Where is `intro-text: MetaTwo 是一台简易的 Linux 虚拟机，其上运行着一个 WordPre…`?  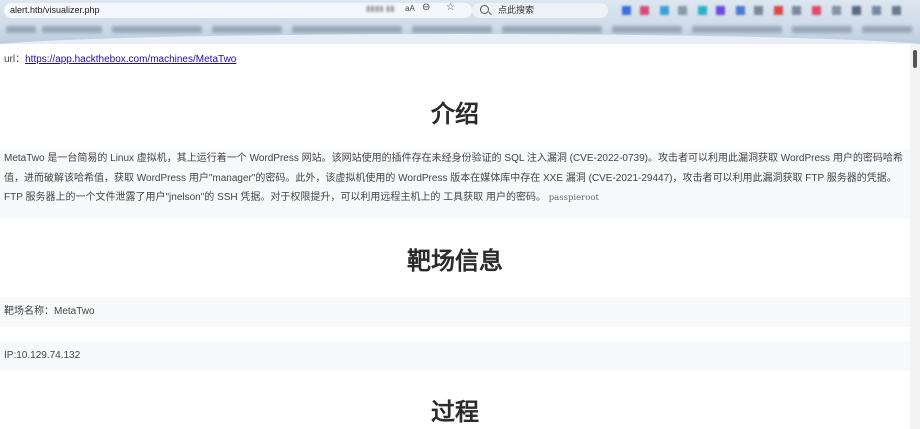 intro-text: MetaTwo 是一台简易的 Linux 虚拟机，其上运行着一个 WordPre… is located at coordinates (453, 178).